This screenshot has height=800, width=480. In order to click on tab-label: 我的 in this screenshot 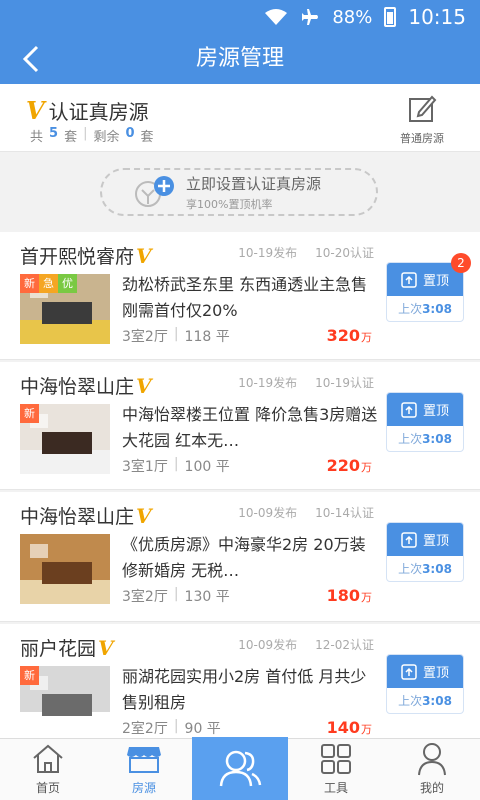, I will do `click(431, 788)`.